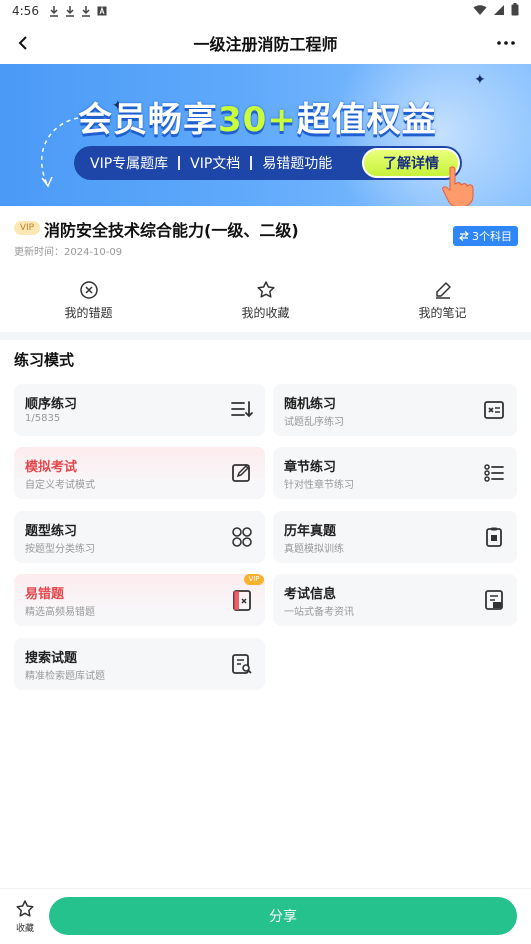 This screenshot has width=531, height=944. Describe the element at coordinates (314, 549) in the screenshot. I see `card-subtitle: 真题模拟训练` at that location.